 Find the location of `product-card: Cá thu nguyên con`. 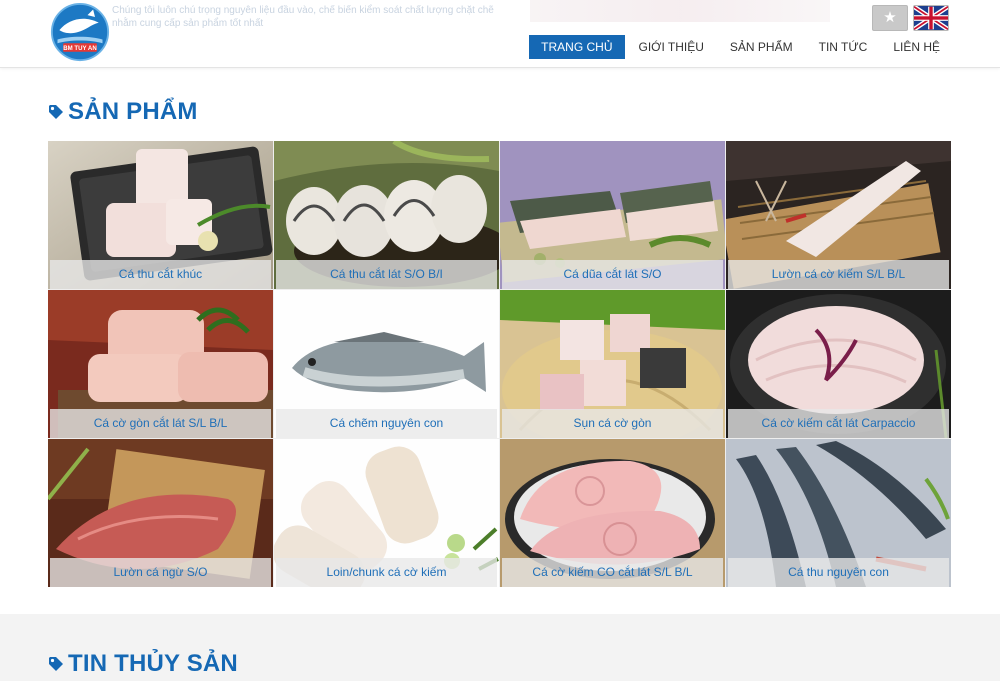

product-card: Cá thu nguyên con is located at coordinates (838, 513).